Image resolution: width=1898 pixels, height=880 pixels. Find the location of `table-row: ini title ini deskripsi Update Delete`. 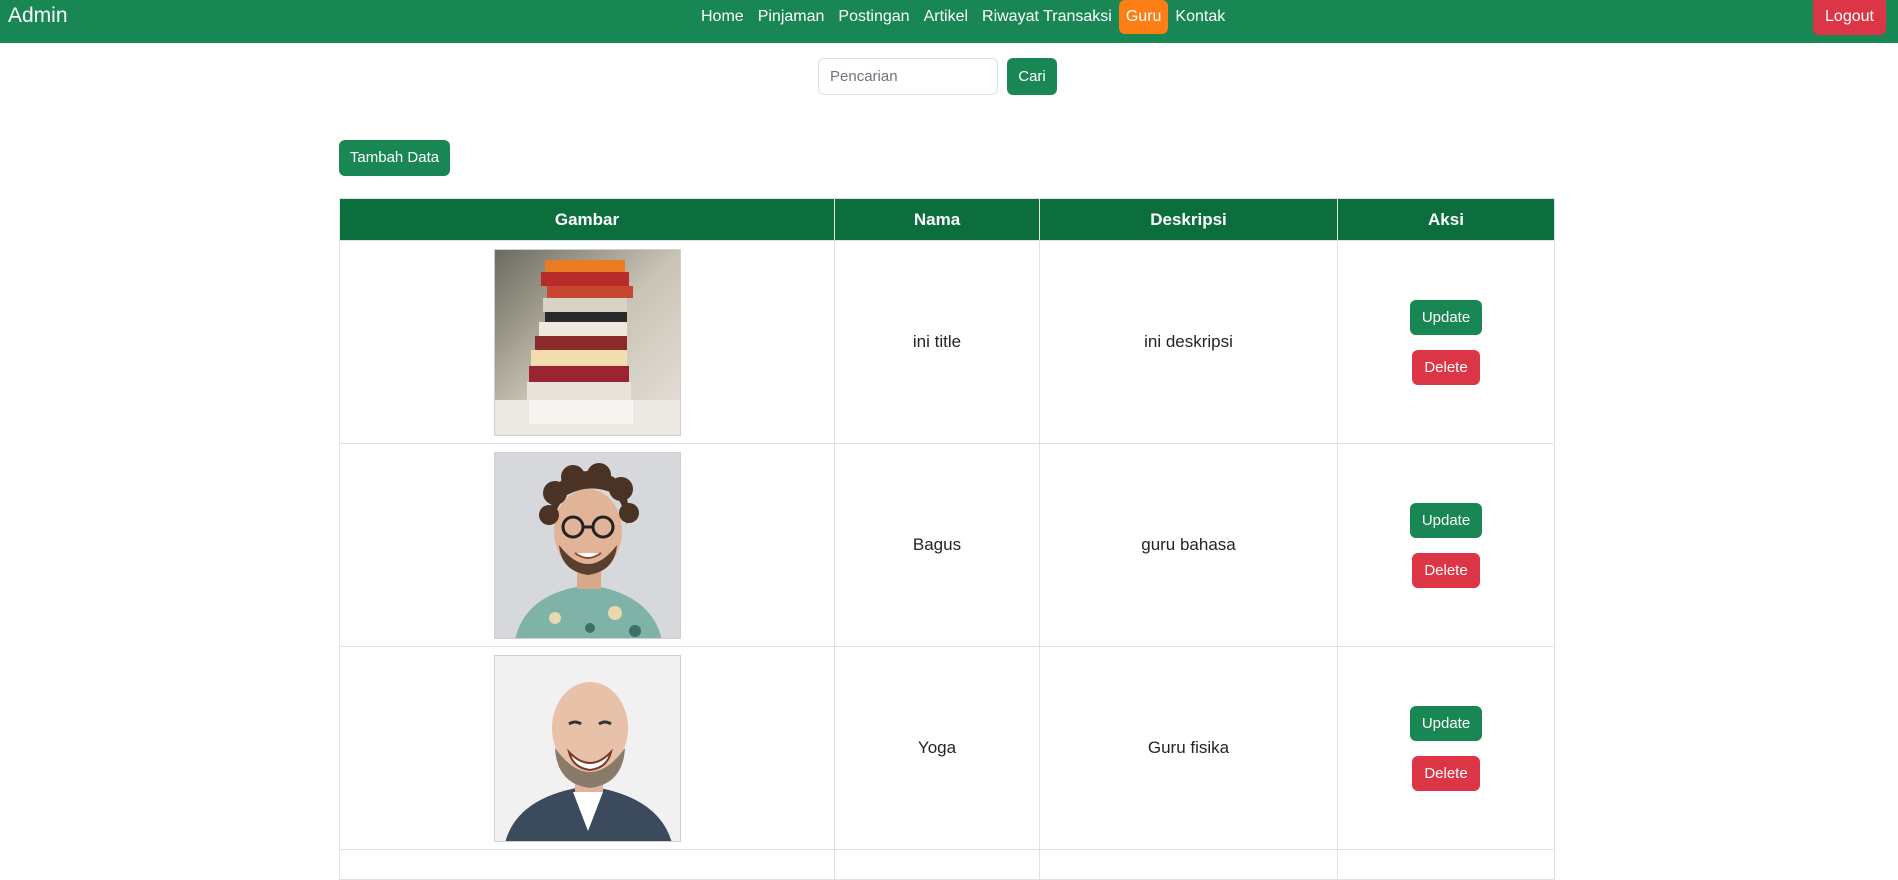

table-row: ini title ini deskripsi Update Delete is located at coordinates (947, 342).